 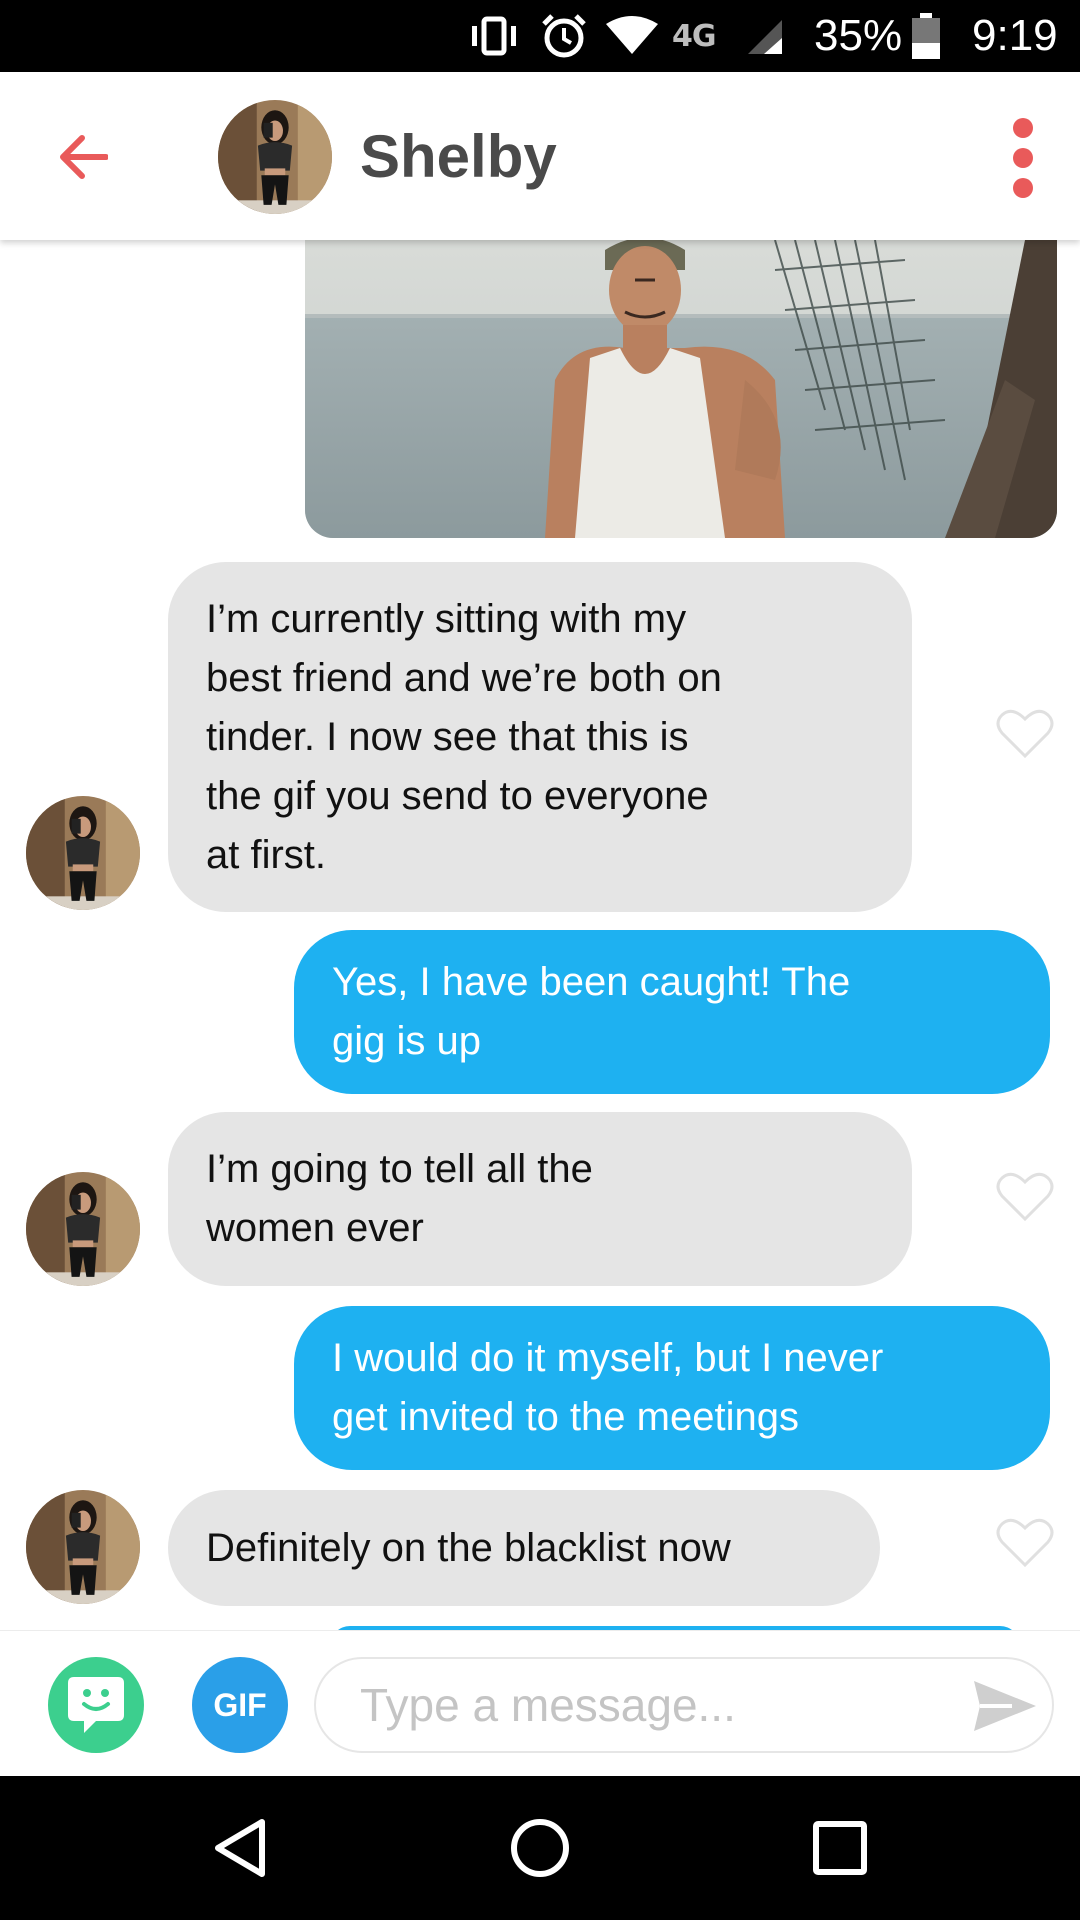 I want to click on message-line: I would do it myself, but I never, so click(x=608, y=1358).